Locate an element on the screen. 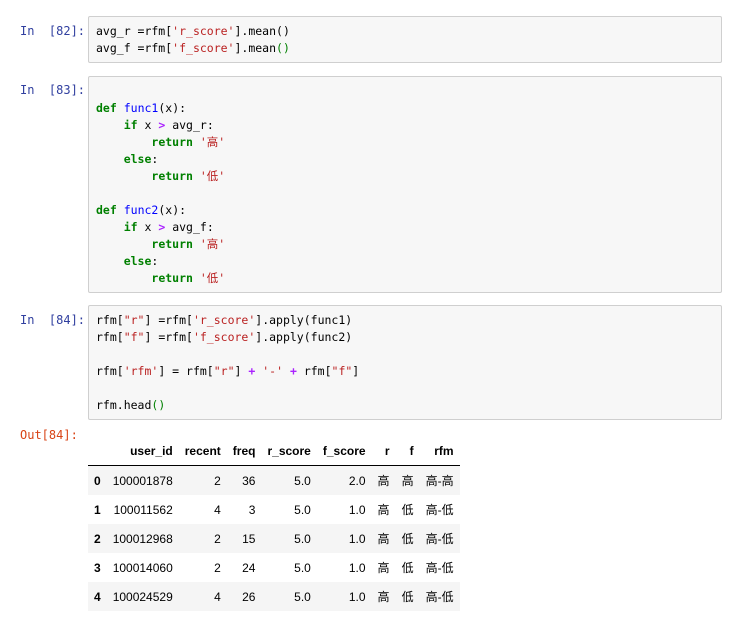  column-header: rfm is located at coordinates (439, 451).